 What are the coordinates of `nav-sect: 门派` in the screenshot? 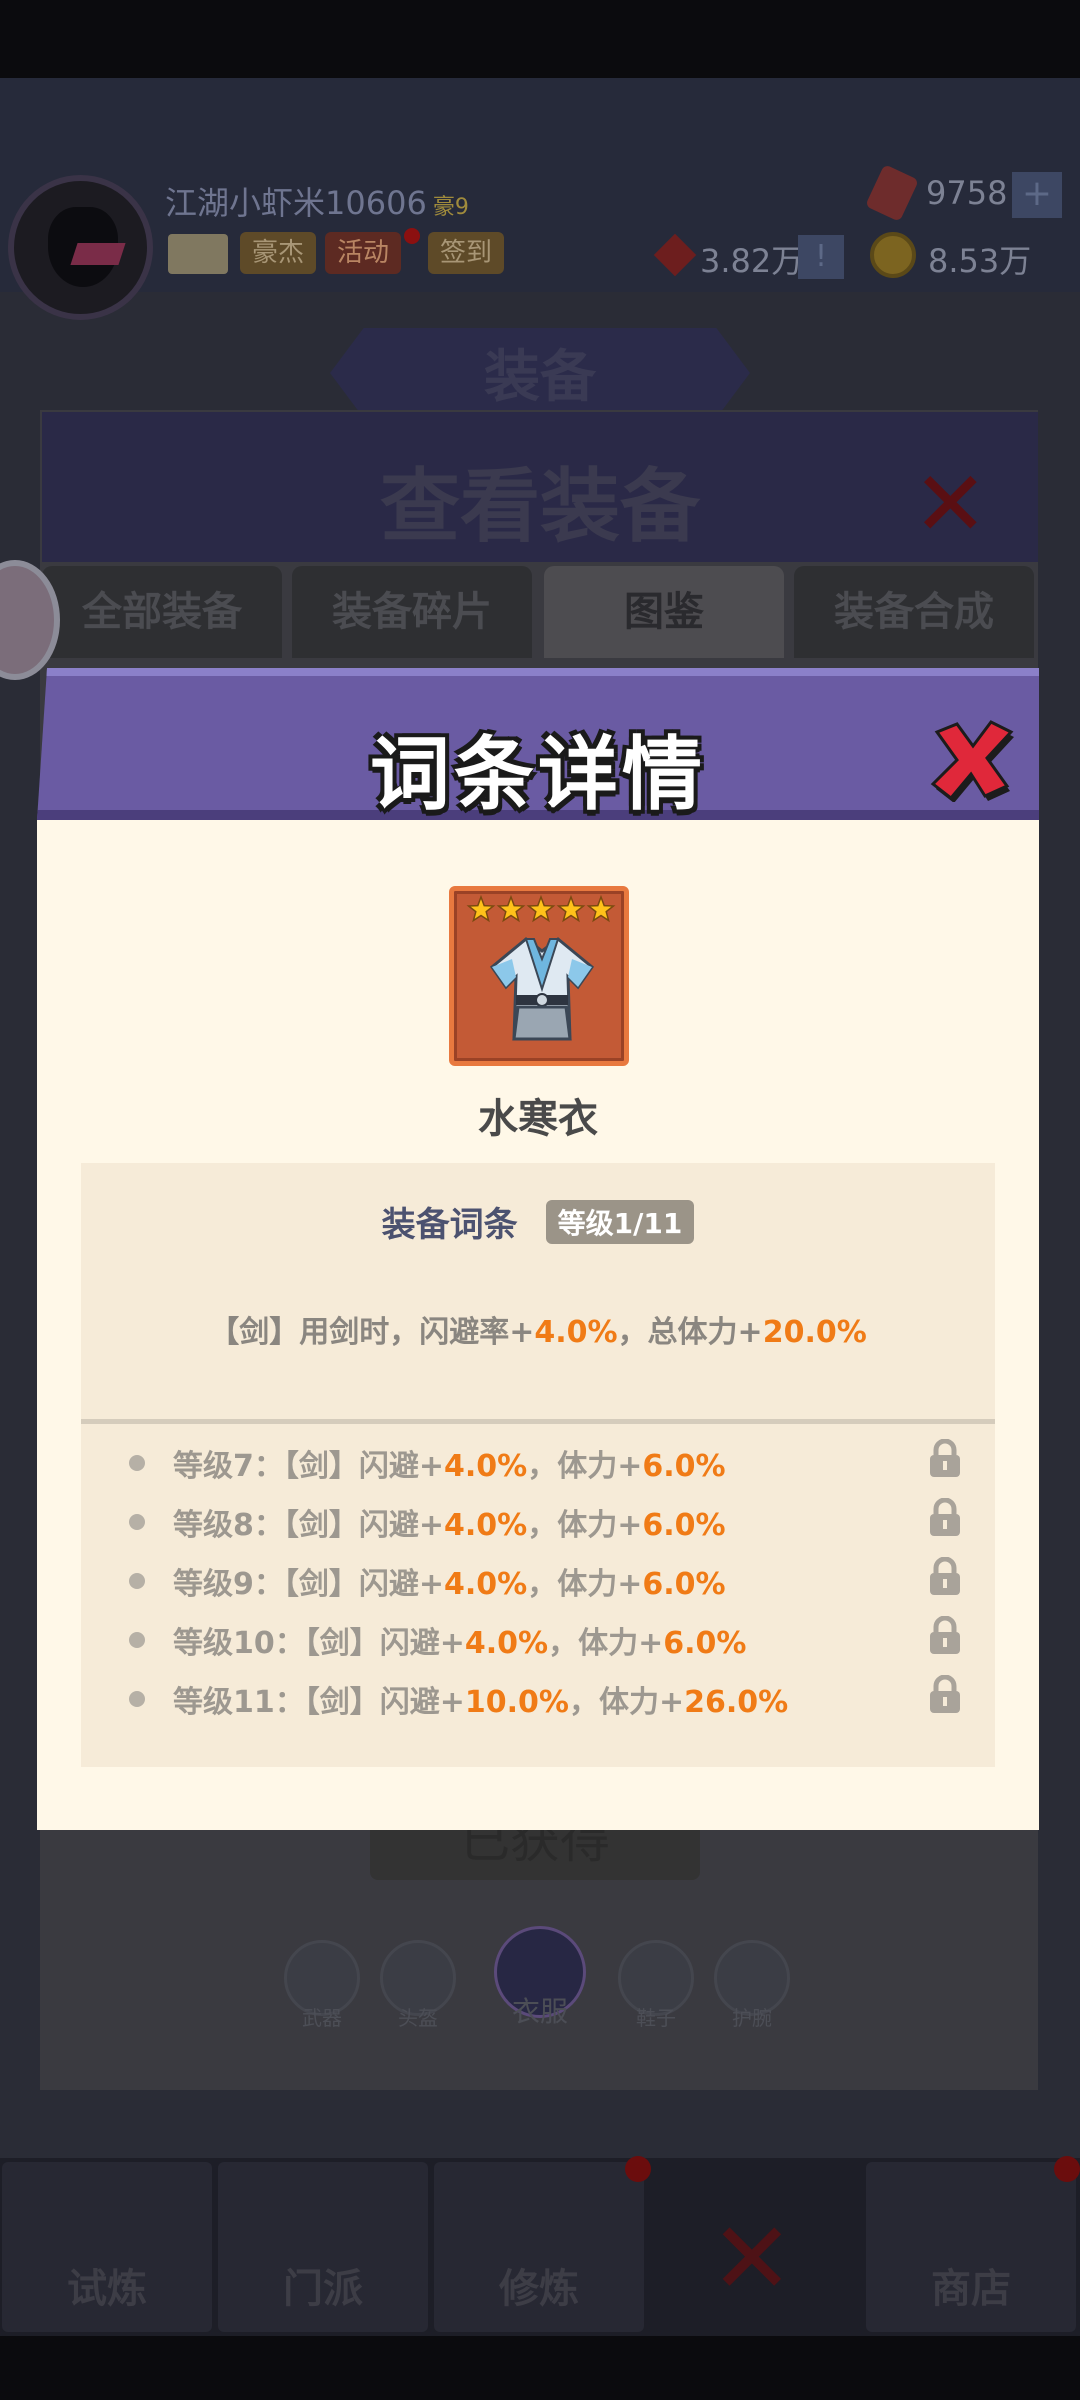 It's located at (323, 2247).